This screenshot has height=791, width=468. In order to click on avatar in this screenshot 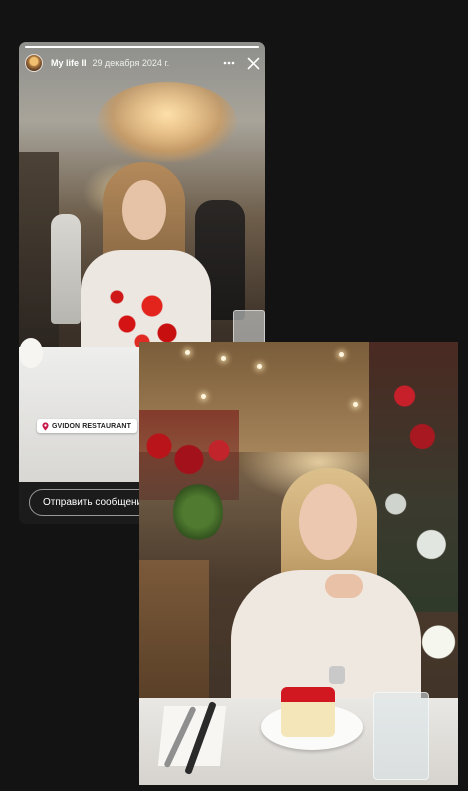, I will do `click(34, 63)`.